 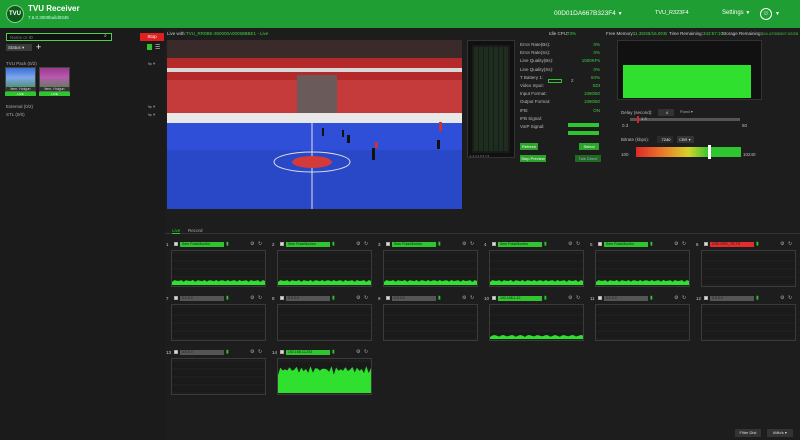 I want to click on talk-direct-button: Talk Direct, so click(x=588, y=158).